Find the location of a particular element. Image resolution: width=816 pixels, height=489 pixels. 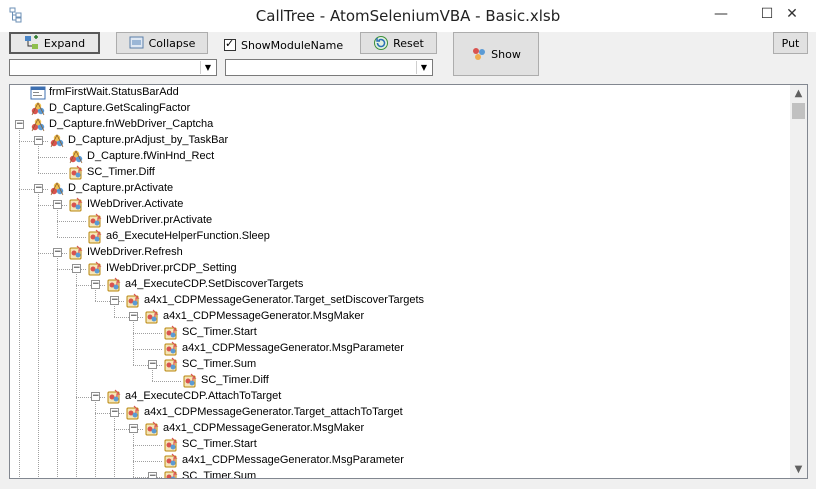

tree-node: − D_Capture.prActivate is located at coordinates (400, 189).